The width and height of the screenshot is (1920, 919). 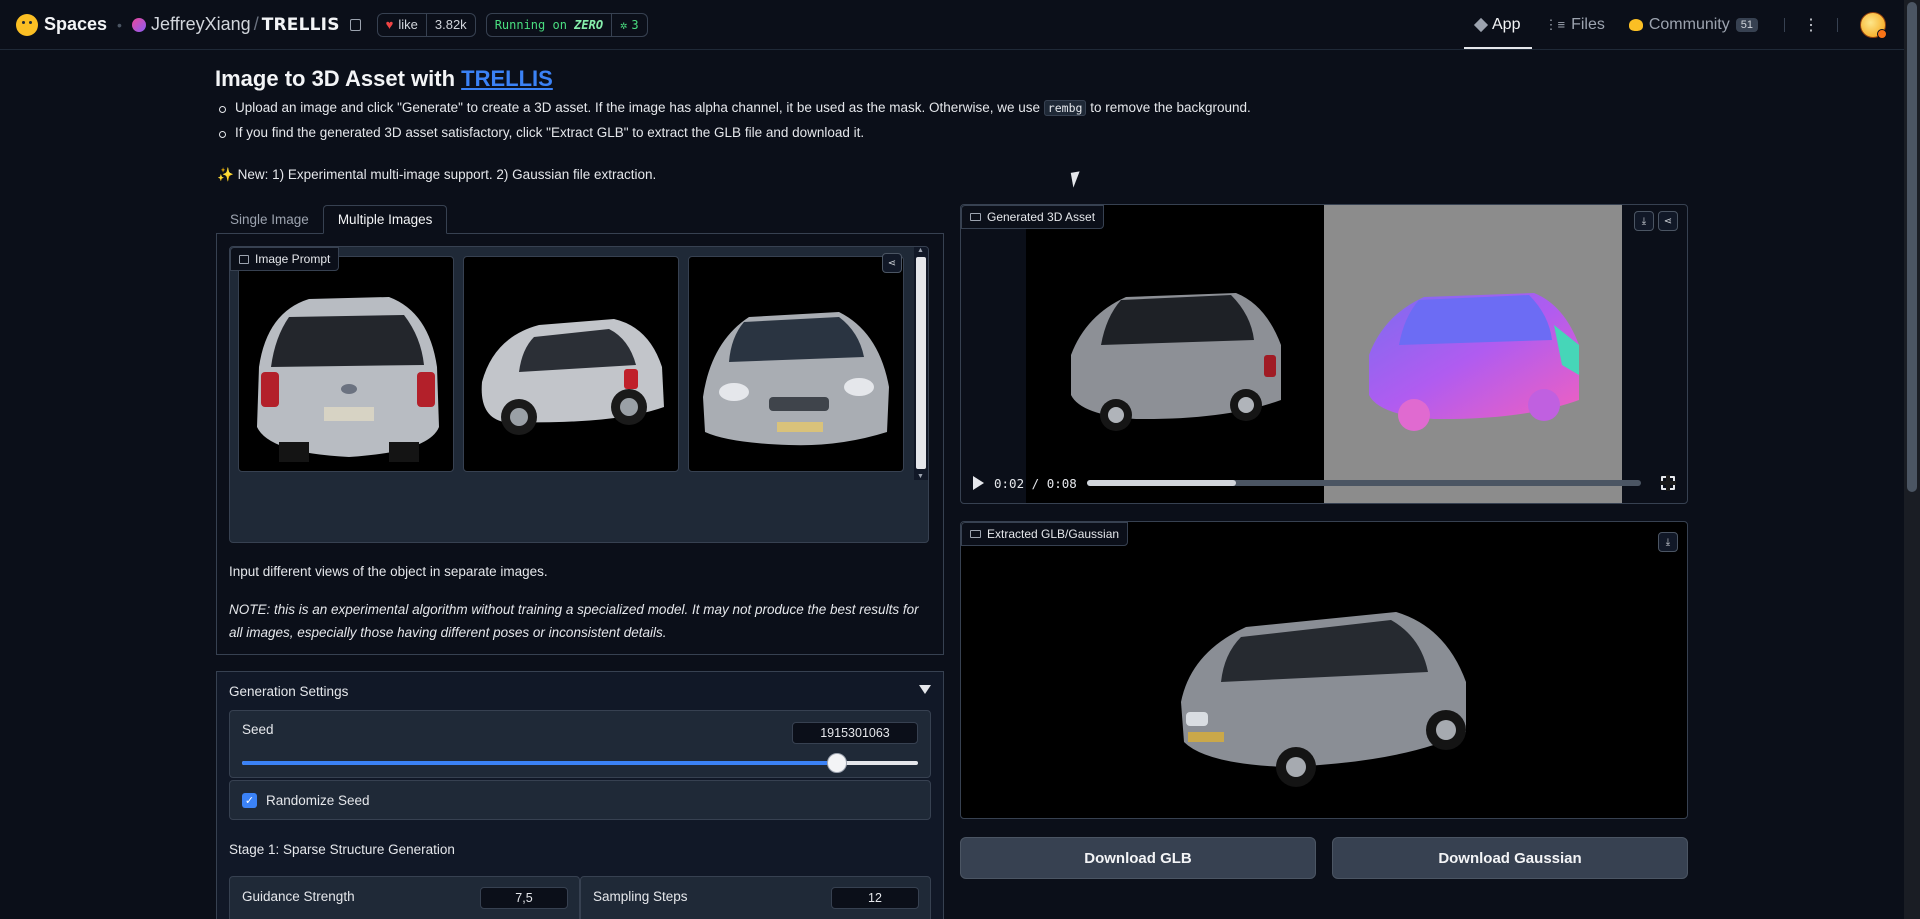 I want to click on path-slash: /, so click(x=256, y=24).